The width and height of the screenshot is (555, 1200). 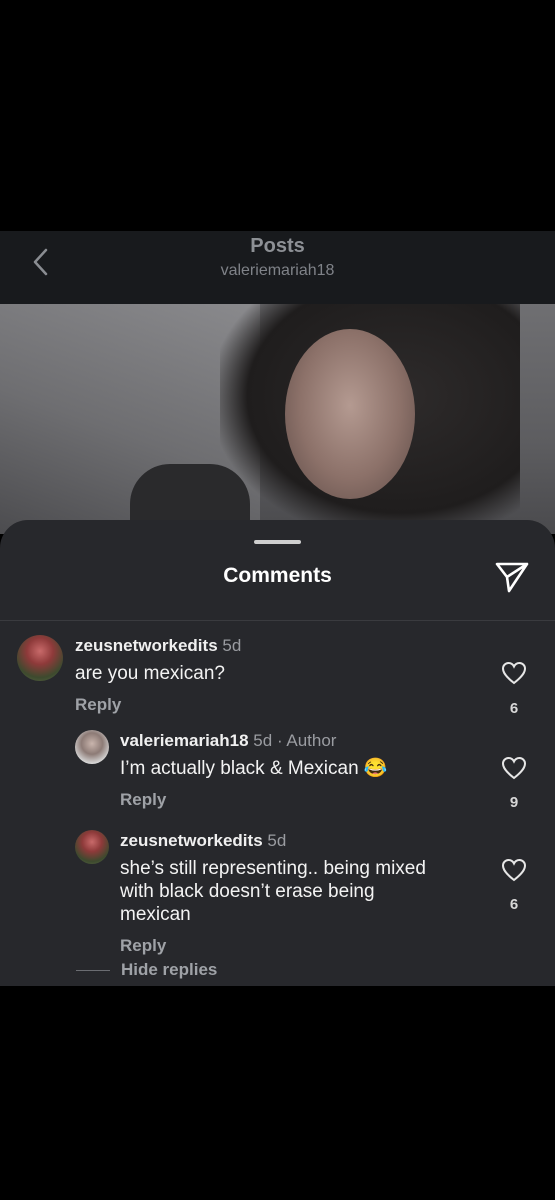 What do you see at coordinates (254, 768) in the screenshot?
I see `comment-text: I’m actually black & Mexican 😂` at bounding box center [254, 768].